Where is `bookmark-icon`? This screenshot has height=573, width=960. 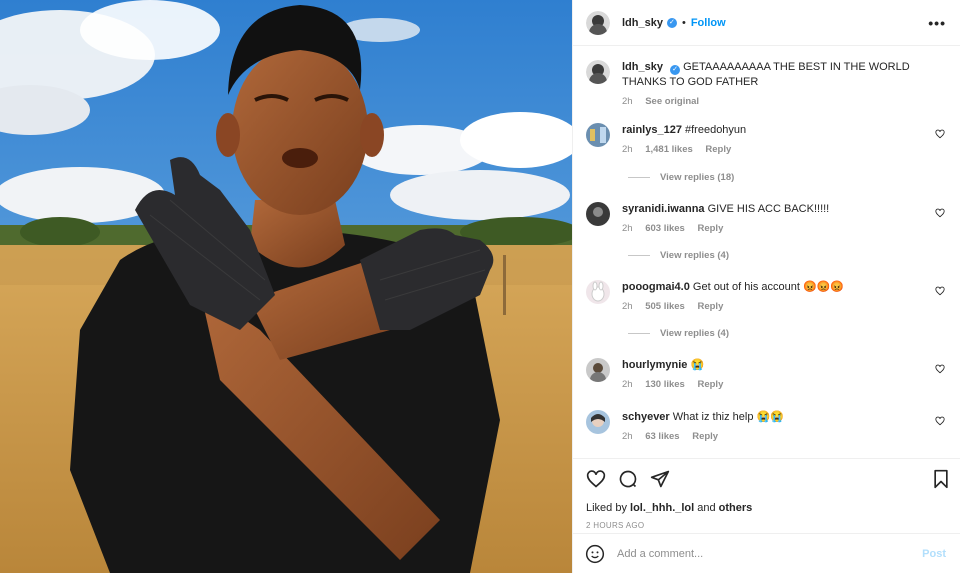
bookmark-icon is located at coordinates (941, 479).